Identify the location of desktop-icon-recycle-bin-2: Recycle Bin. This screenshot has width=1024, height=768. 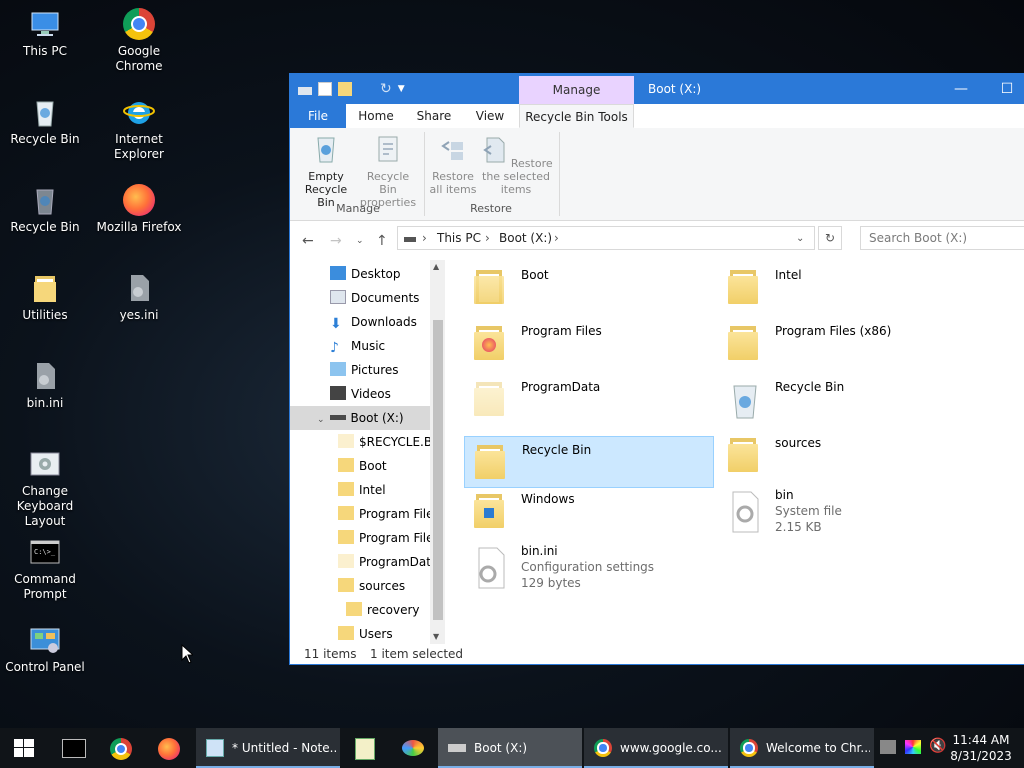
(45, 209).